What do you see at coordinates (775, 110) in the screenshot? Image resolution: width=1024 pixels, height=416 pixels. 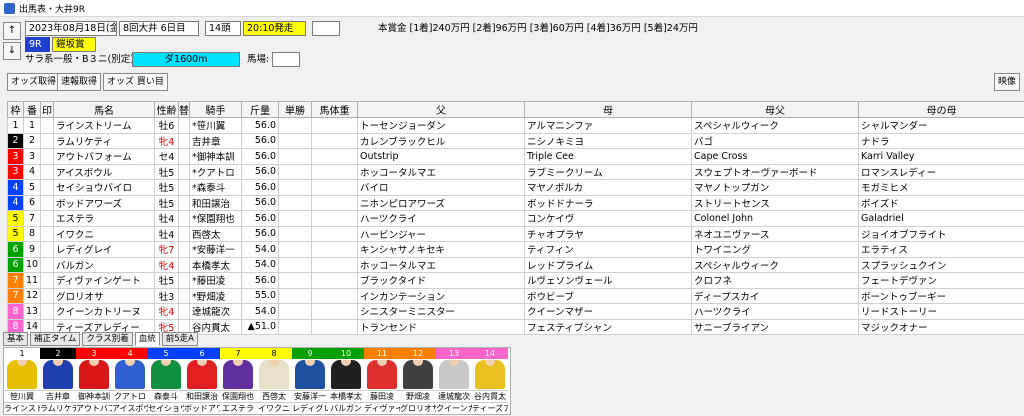 I see `col-damsire: 母父` at bounding box center [775, 110].